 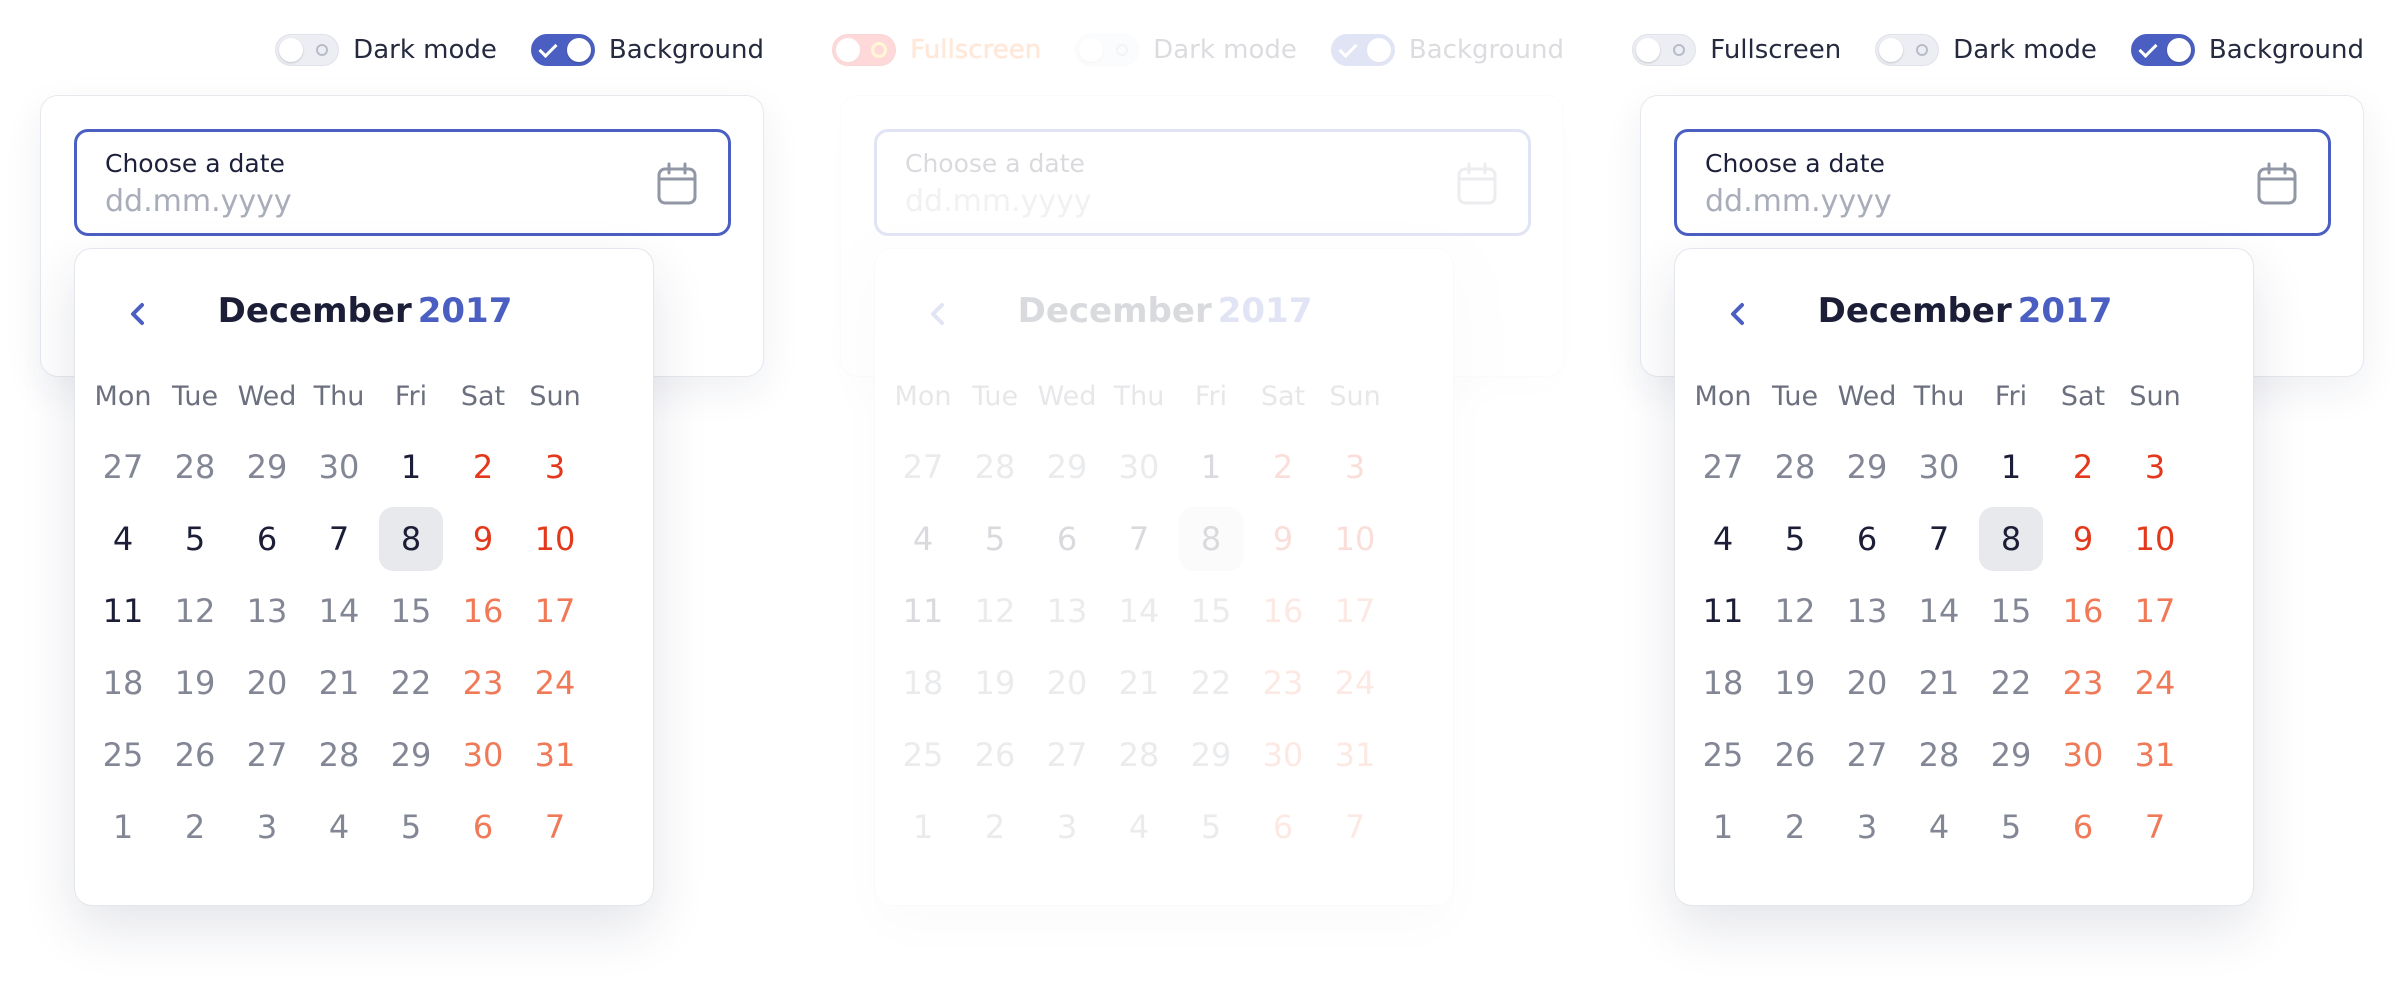 What do you see at coordinates (1447, 50) in the screenshot?
I see `toggle-background: Background` at bounding box center [1447, 50].